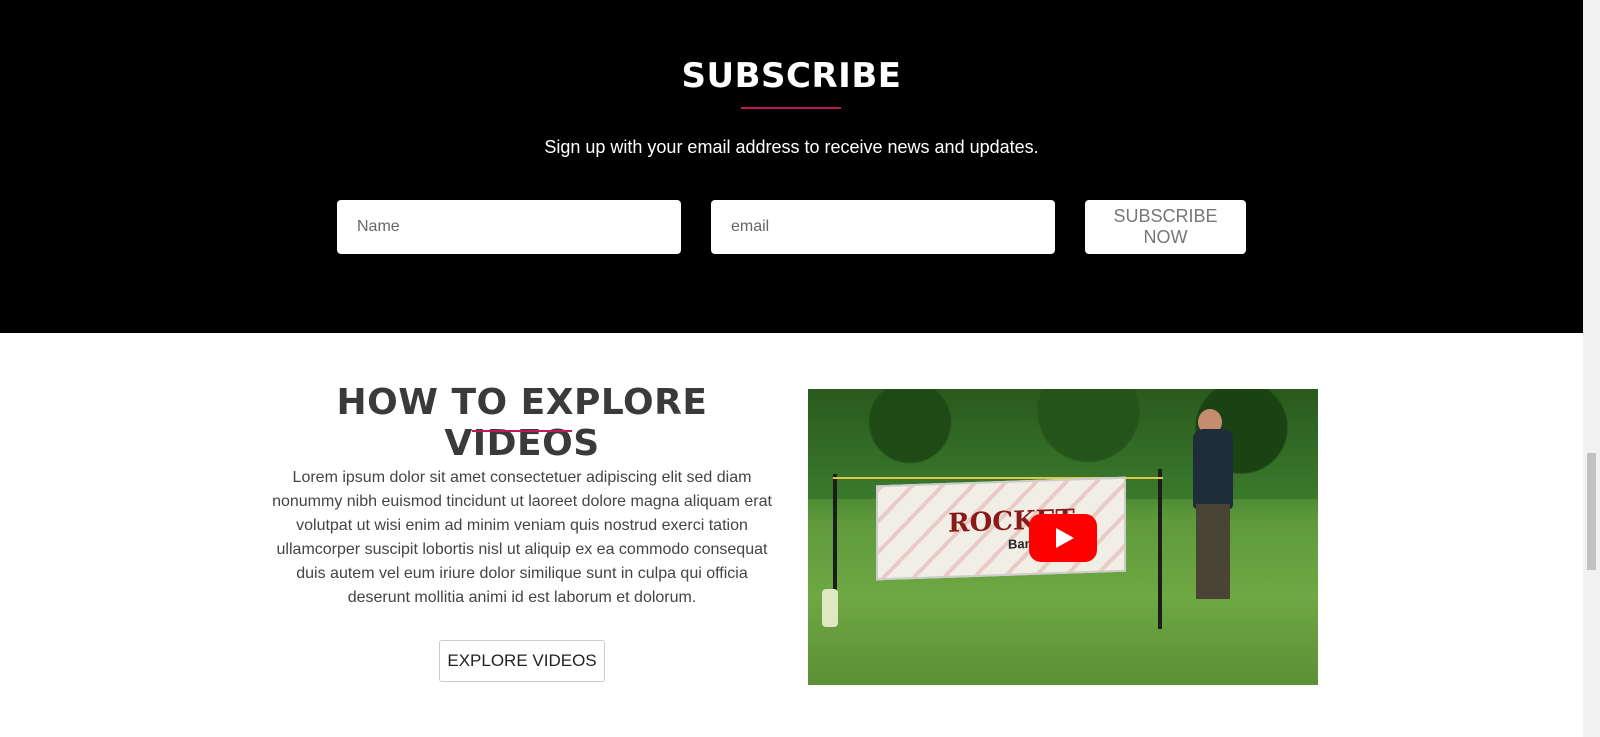 The width and height of the screenshot is (1600, 737). I want to click on subscribe-title: SUBSCRIBE, so click(791, 76).